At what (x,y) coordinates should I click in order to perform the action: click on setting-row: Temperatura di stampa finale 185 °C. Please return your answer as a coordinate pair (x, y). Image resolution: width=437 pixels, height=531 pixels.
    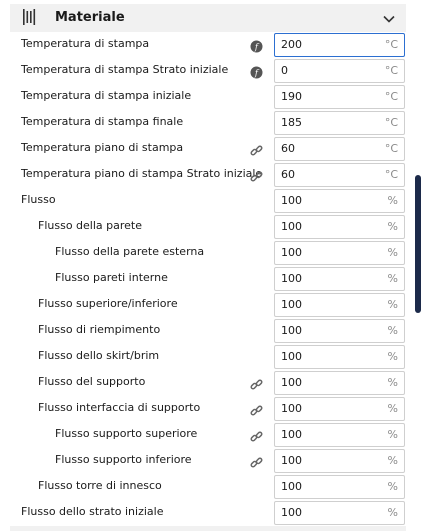
    Looking at the image, I should click on (205, 123).